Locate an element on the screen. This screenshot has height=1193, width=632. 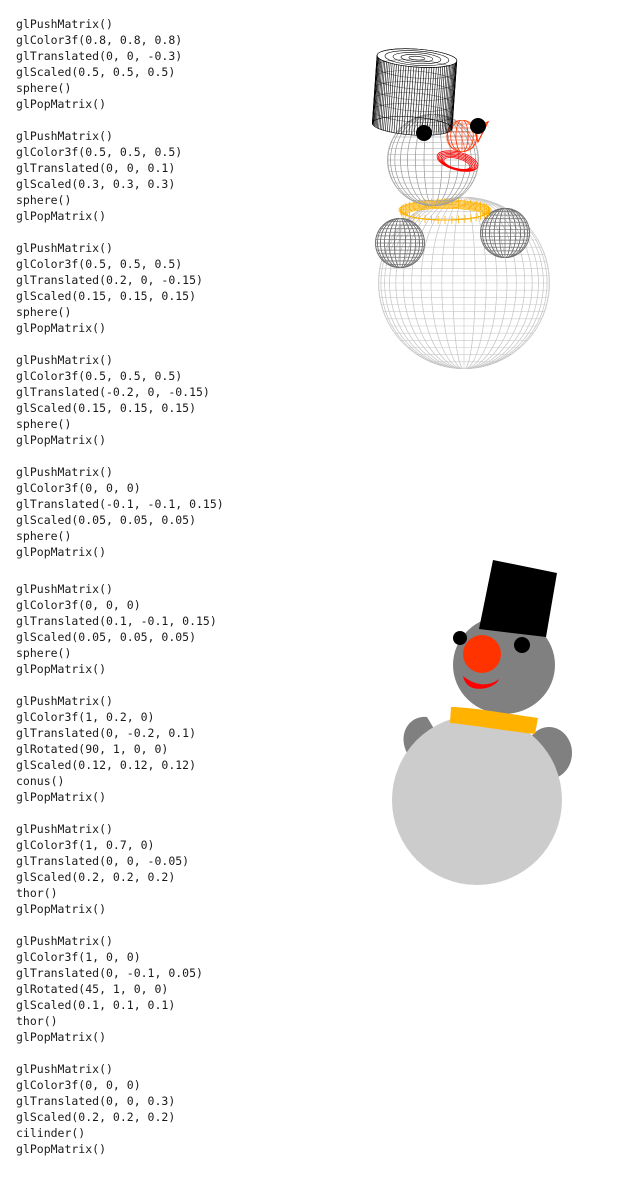
code-line: glColor3f(1, 0.7, 0) is located at coordinates (85, 845).